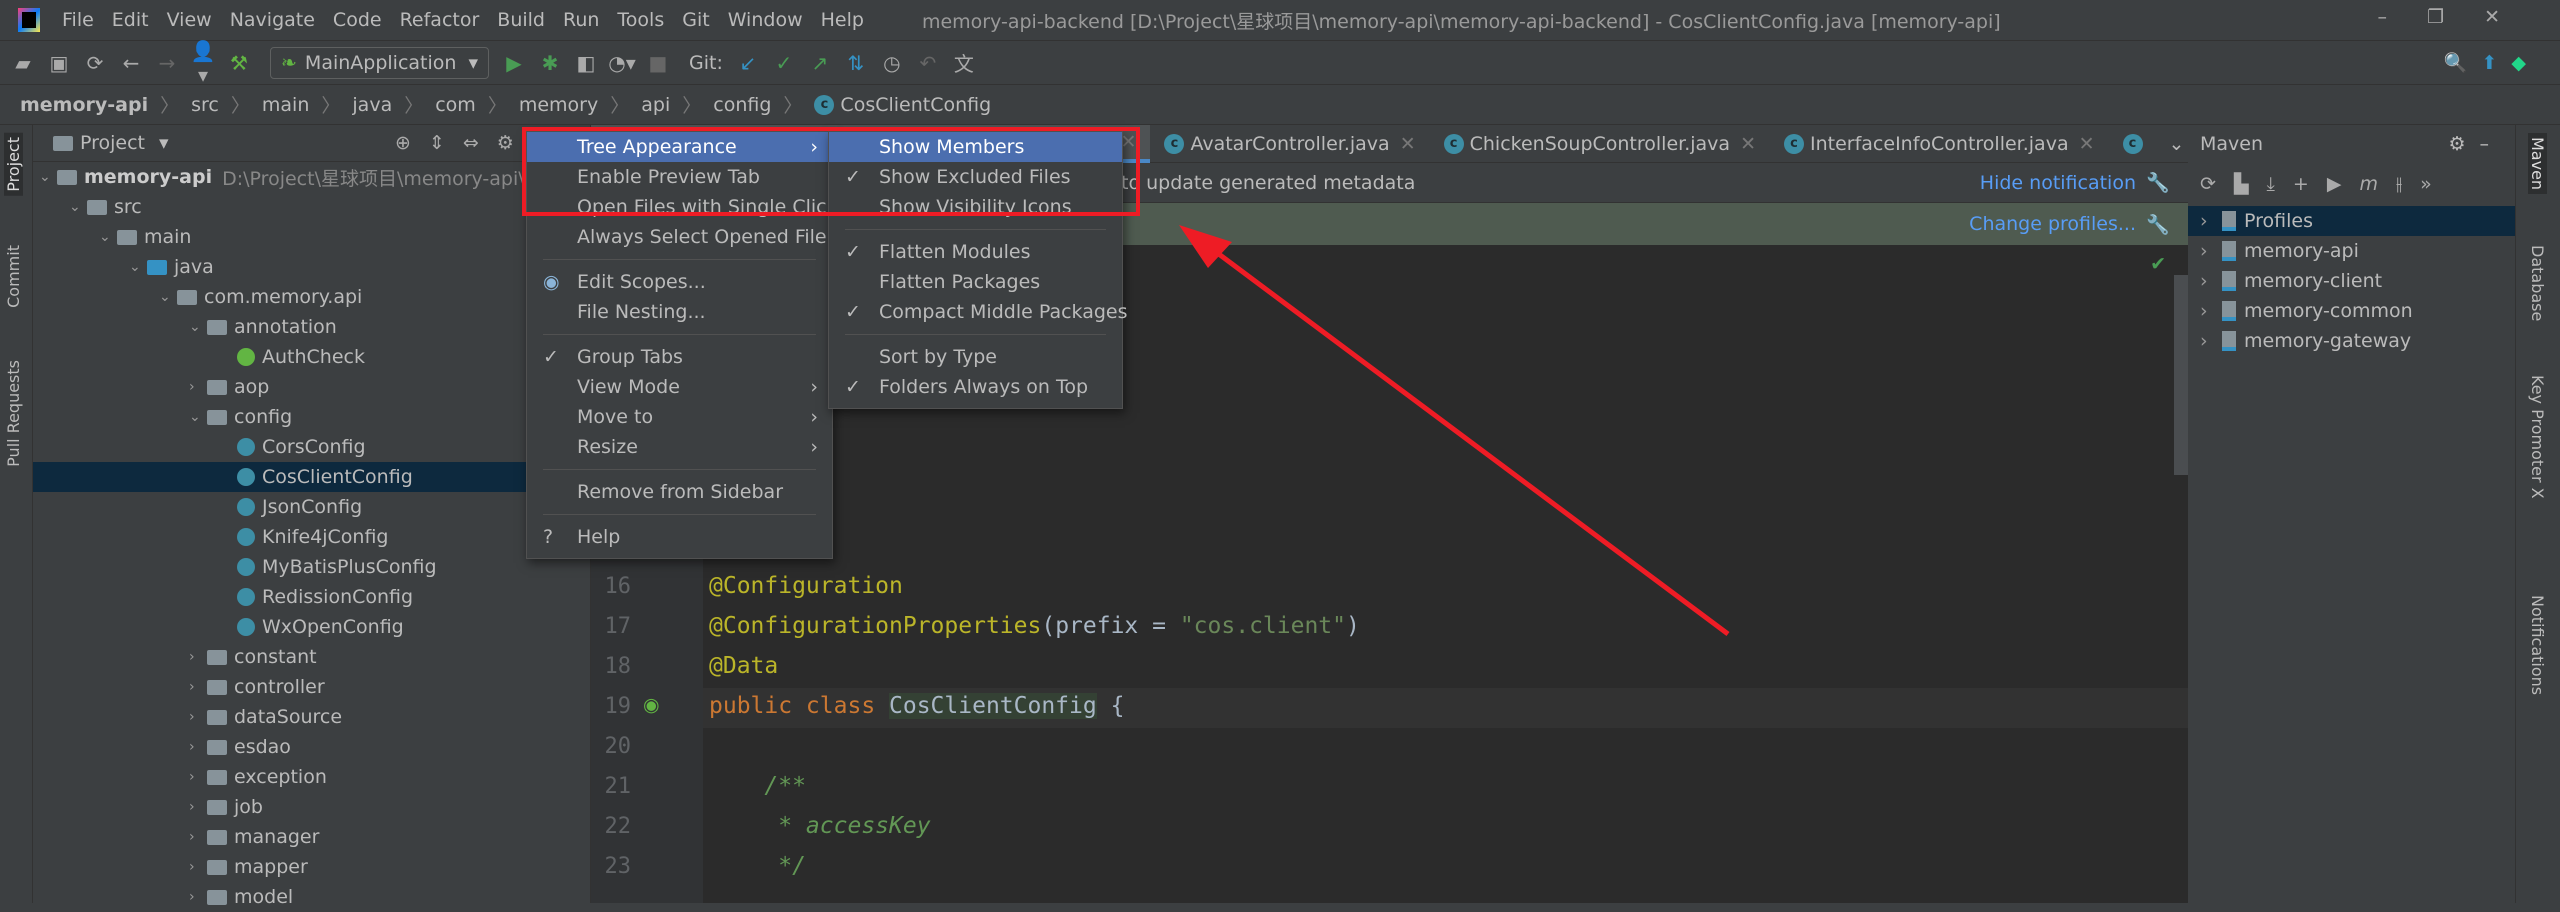 This screenshot has height=912, width=2560. I want to click on menu-item-folders-always-on-top: ✓ Folders Always on Top, so click(975, 387).